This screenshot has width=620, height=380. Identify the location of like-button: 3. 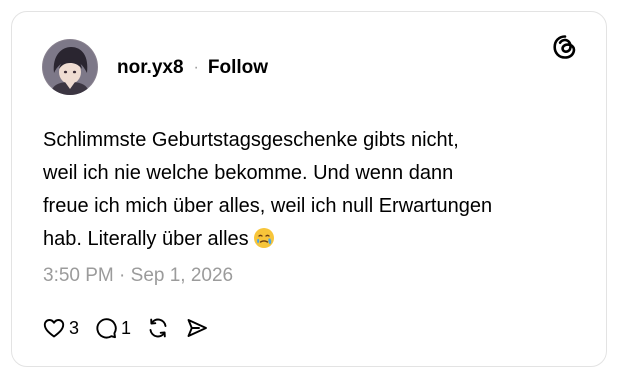
(60, 328).